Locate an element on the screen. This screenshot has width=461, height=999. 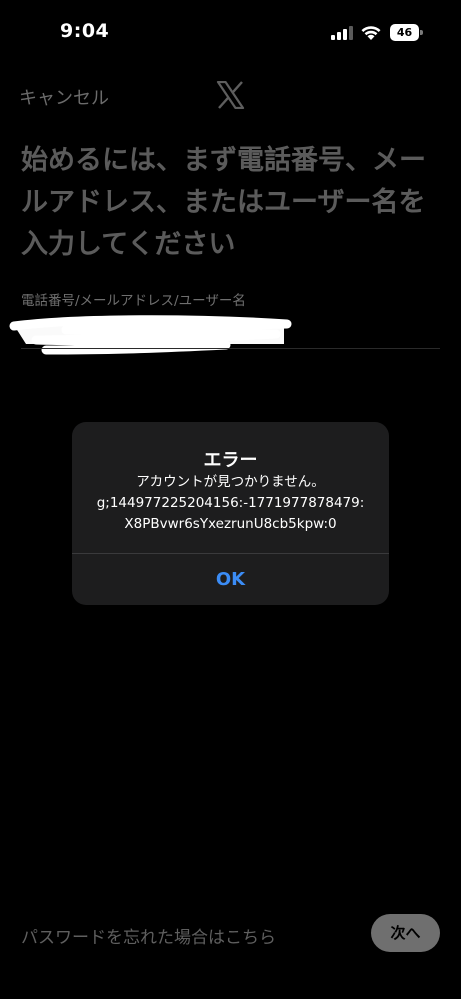
identifier-field-label: 電話番号/メールアドレス/ユーザー名 is located at coordinates (133, 301).